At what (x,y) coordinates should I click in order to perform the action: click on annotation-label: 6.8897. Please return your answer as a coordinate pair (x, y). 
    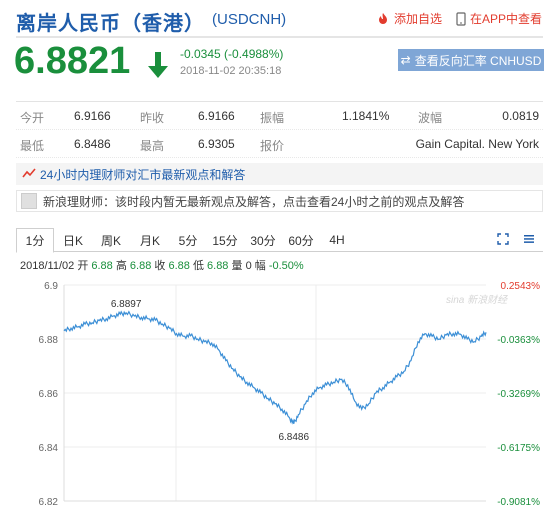
    Looking at the image, I should click on (126, 304).